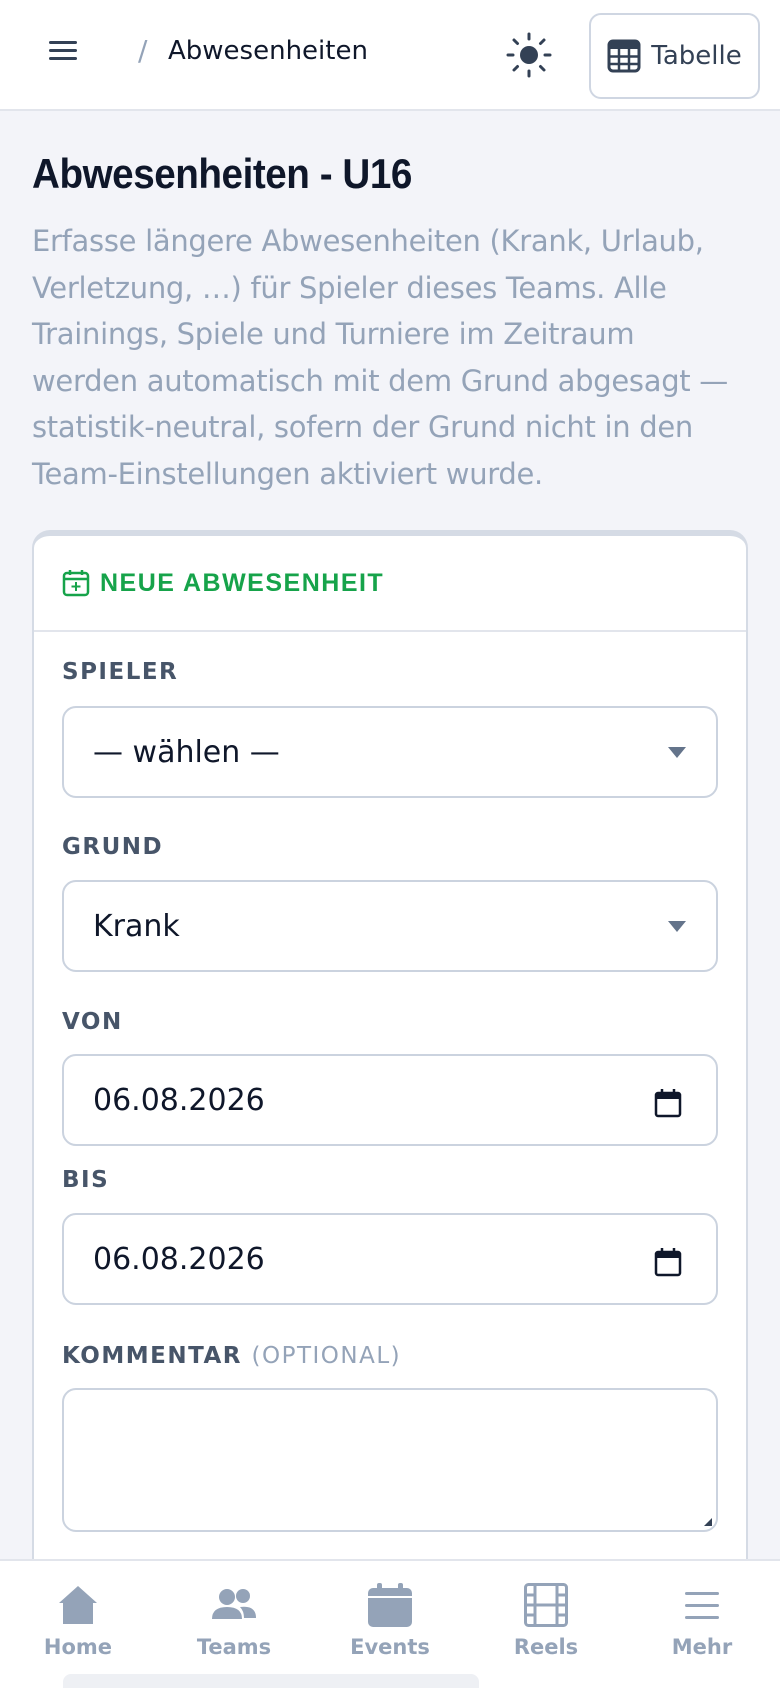 This screenshot has height=1688, width=780. What do you see at coordinates (708, 1522) in the screenshot?
I see `resize-handle-icon` at bounding box center [708, 1522].